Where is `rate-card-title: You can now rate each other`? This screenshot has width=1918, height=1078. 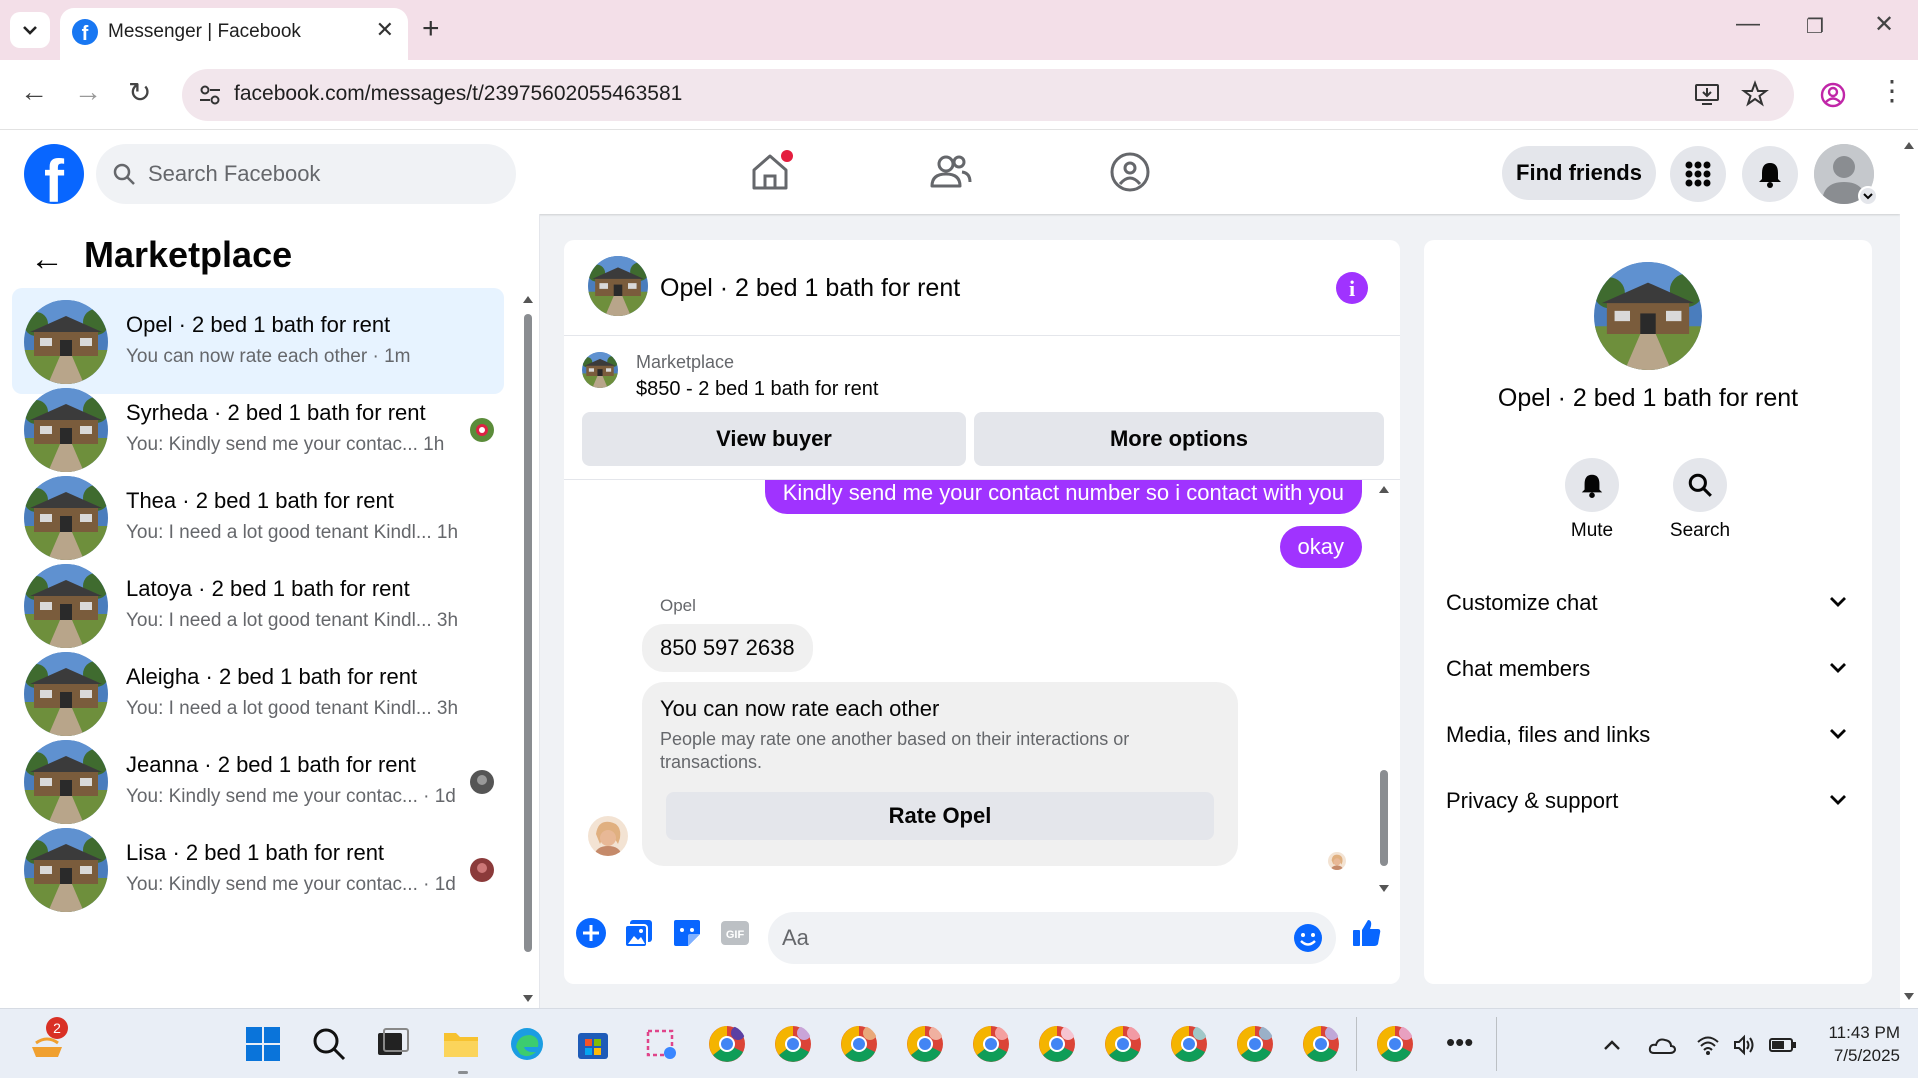 rate-card-title: You can now rate each other is located at coordinates (800, 708).